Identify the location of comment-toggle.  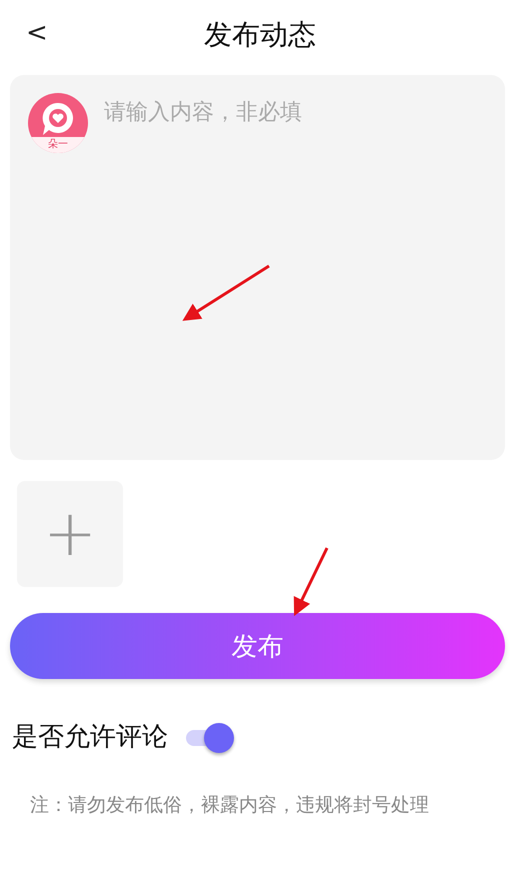
(210, 736).